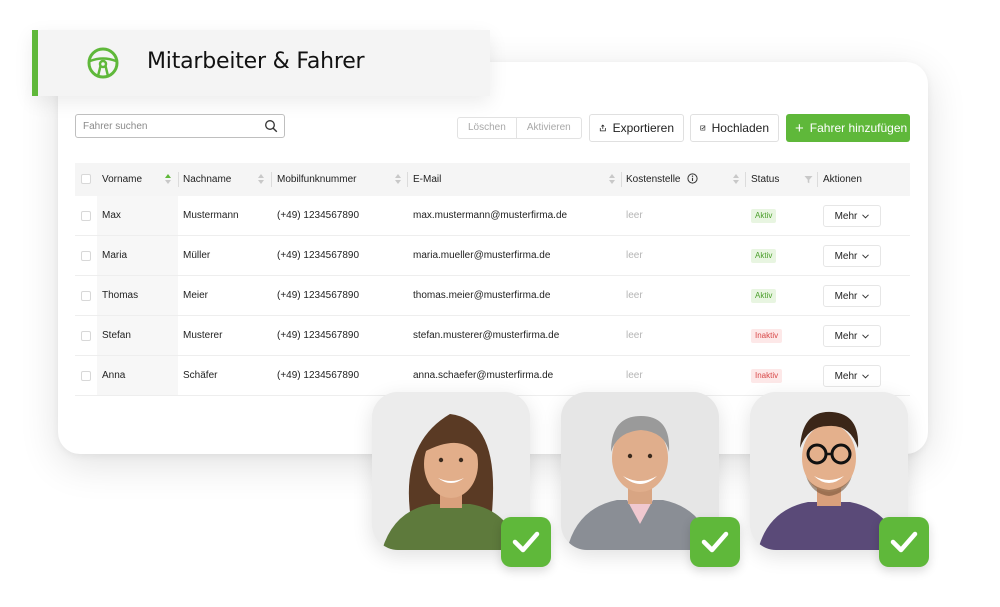  Describe the element at coordinates (548, 128) in the screenshot. I see `activate-button: Aktivieren` at that location.